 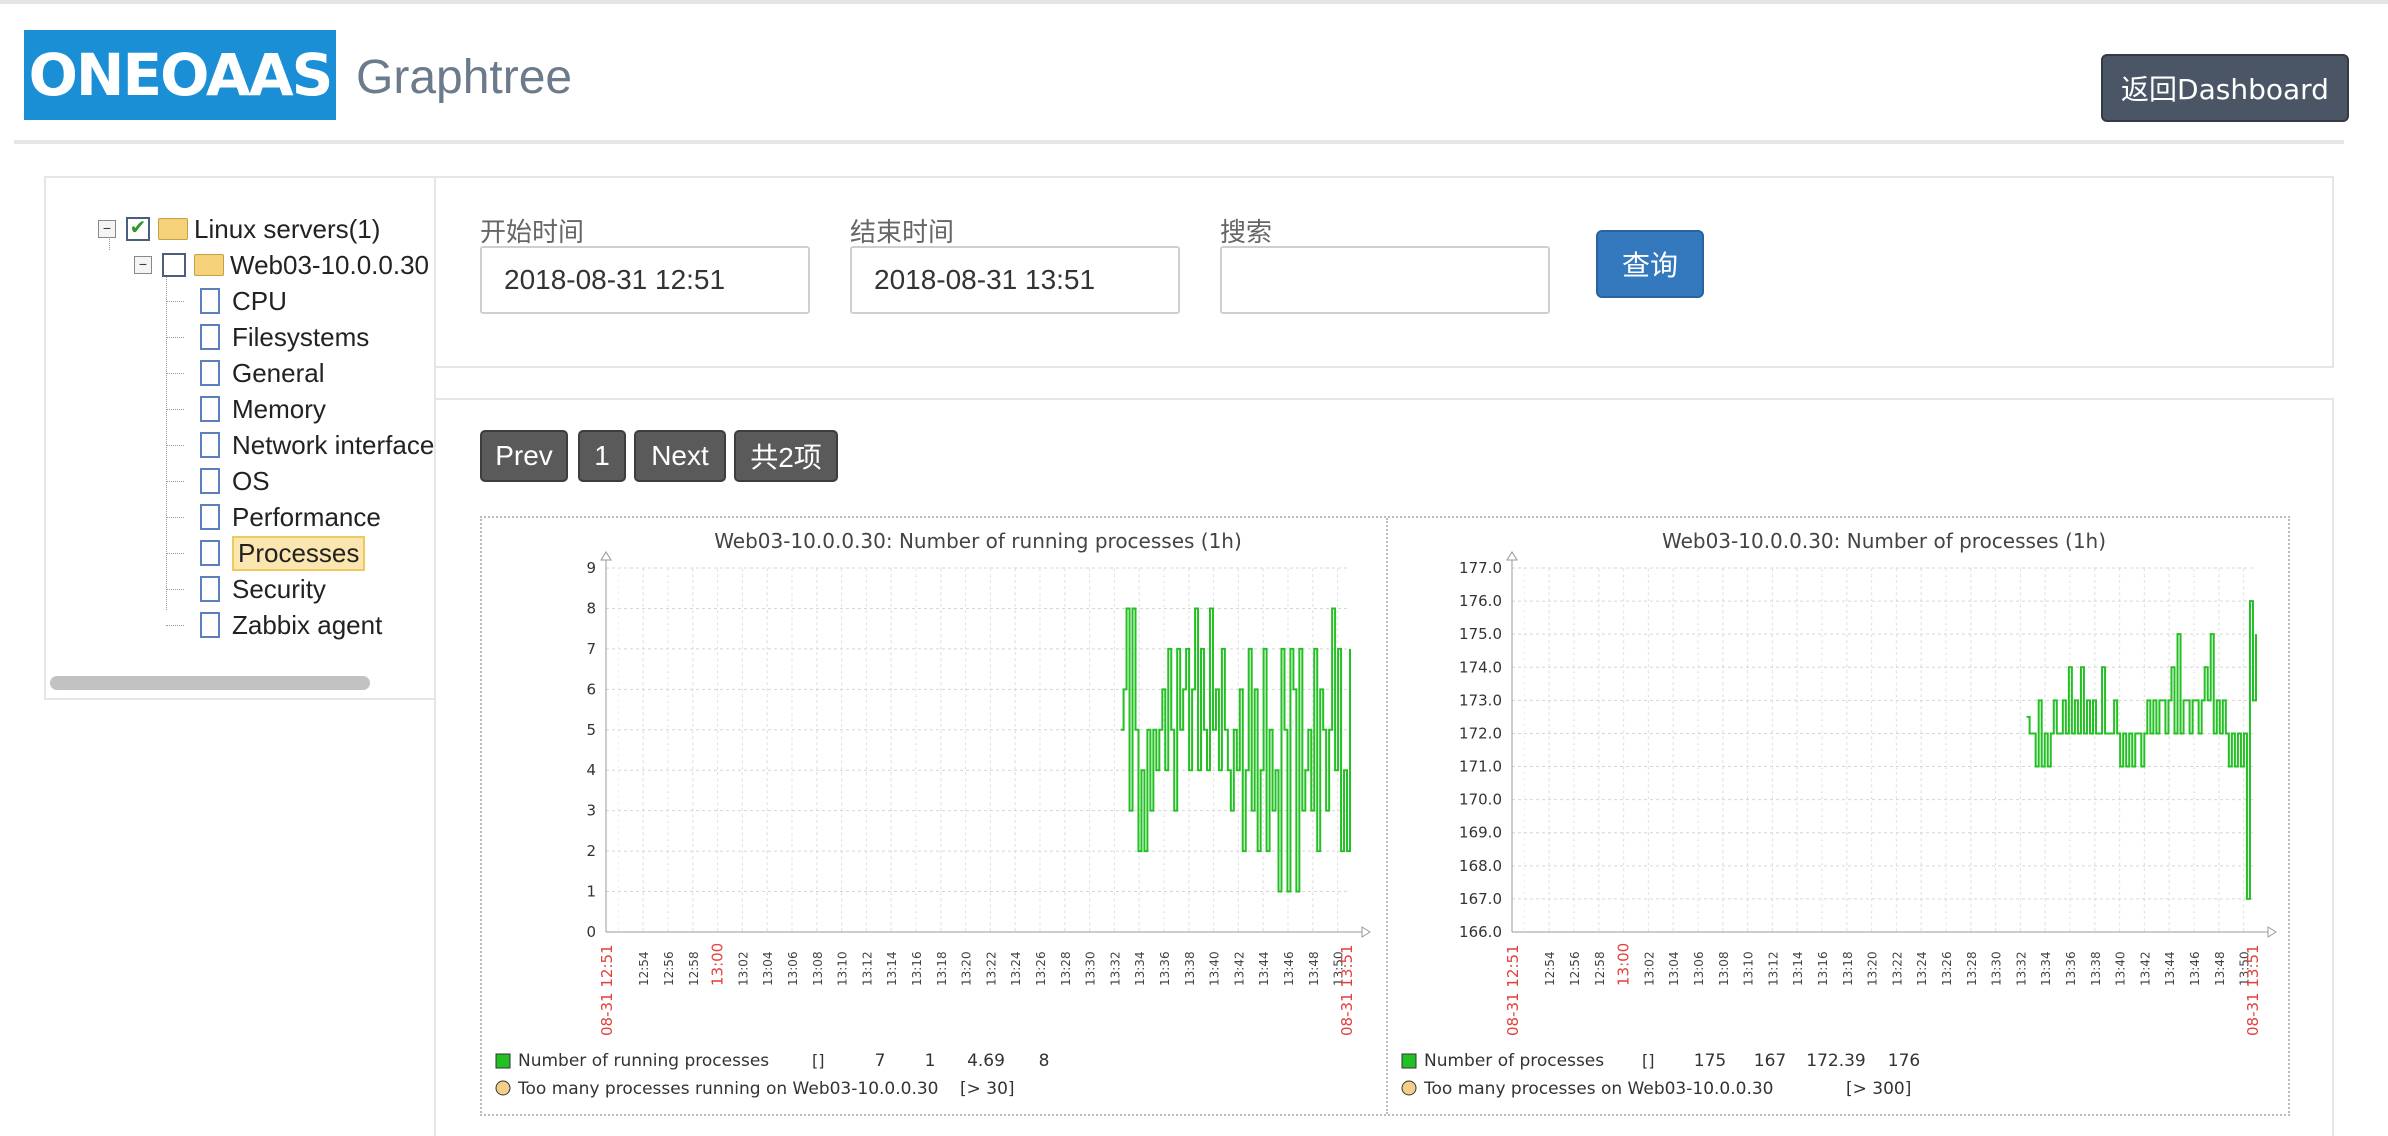 I want to click on chart0-x-tick-label: 13:18, so click(x=942, y=968).